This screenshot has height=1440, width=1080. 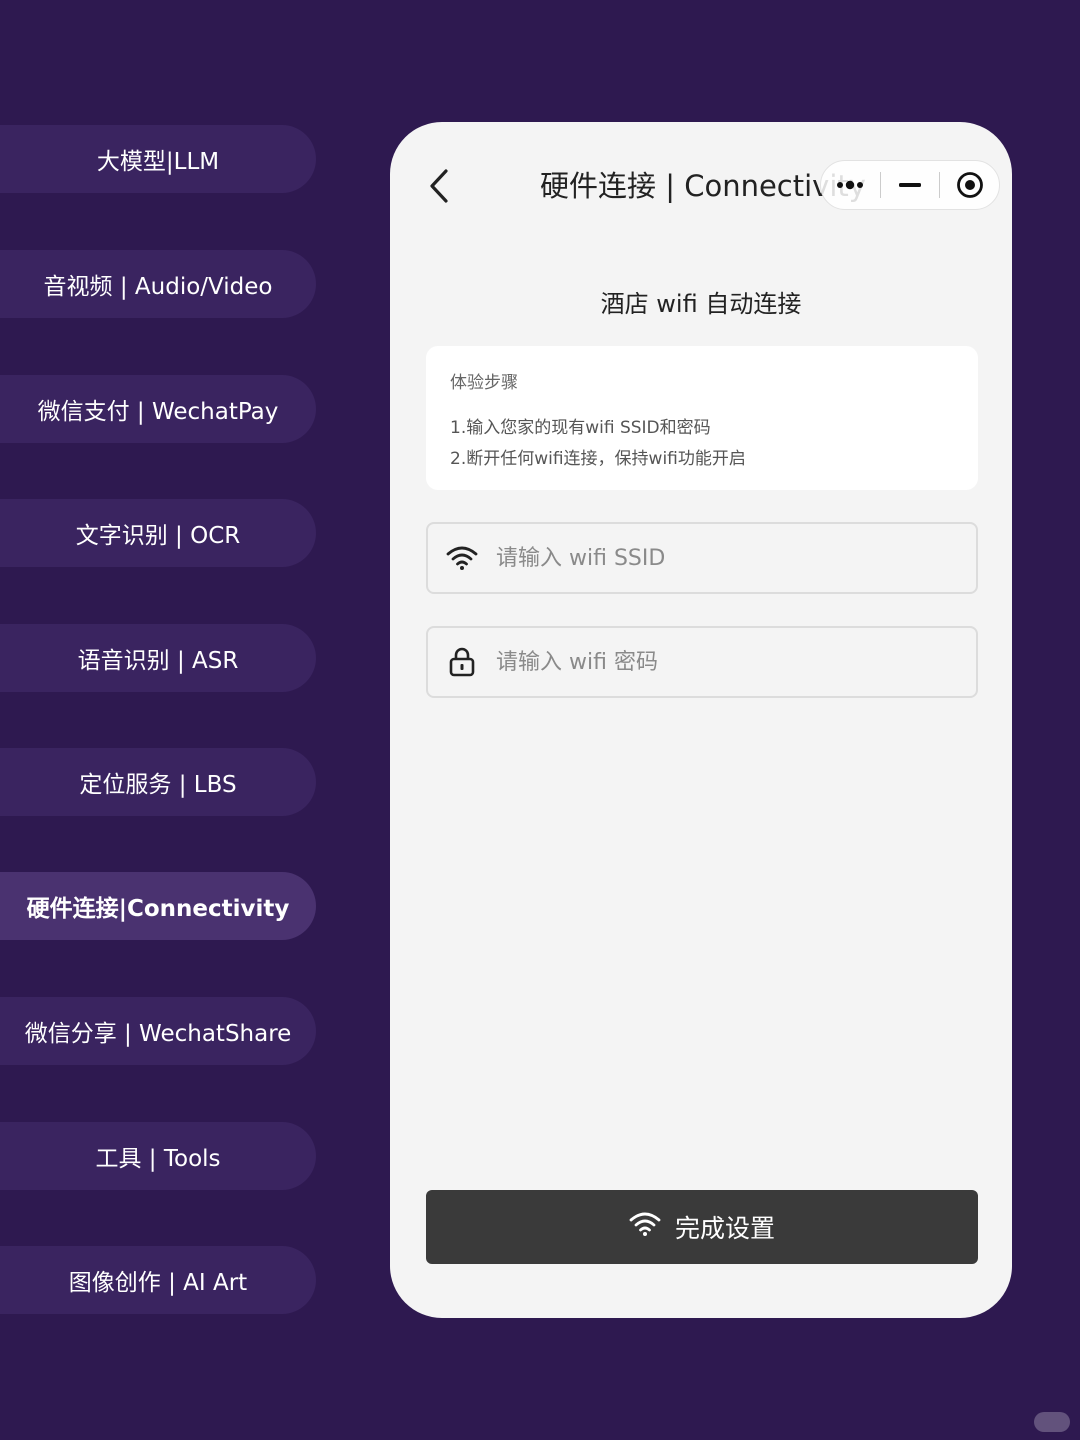 I want to click on more-button, so click(x=850, y=185).